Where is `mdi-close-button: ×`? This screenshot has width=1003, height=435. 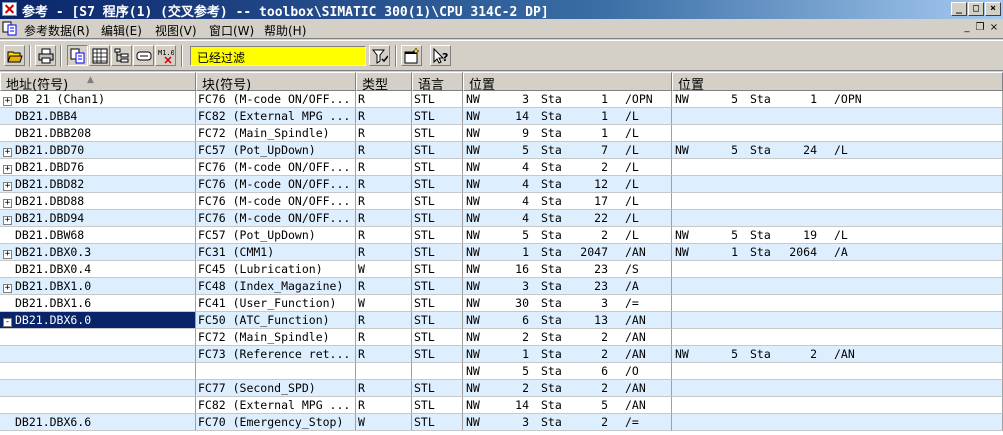 mdi-close-button: × is located at coordinates (994, 28).